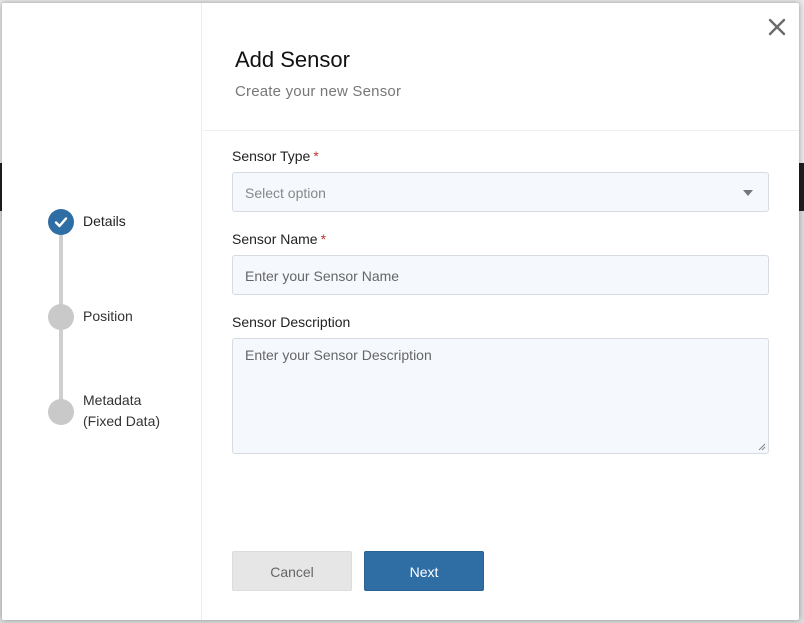 The width and height of the screenshot is (804, 623). I want to click on sensor-type-label-text: Sensor Type, so click(271, 156).